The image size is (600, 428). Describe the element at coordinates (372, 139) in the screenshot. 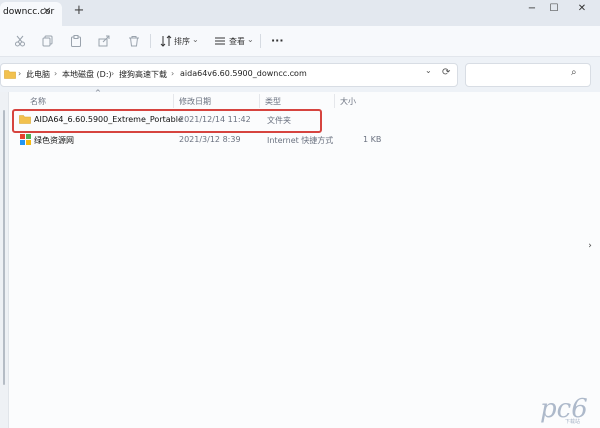

I see `file-size: 1 KB` at that location.